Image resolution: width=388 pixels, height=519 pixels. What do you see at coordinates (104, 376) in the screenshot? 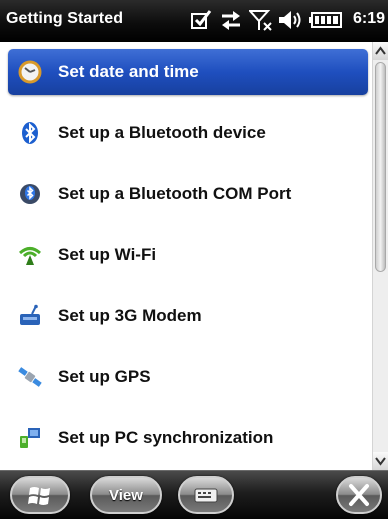
I see `list-item-label: Set up GPS` at bounding box center [104, 376].